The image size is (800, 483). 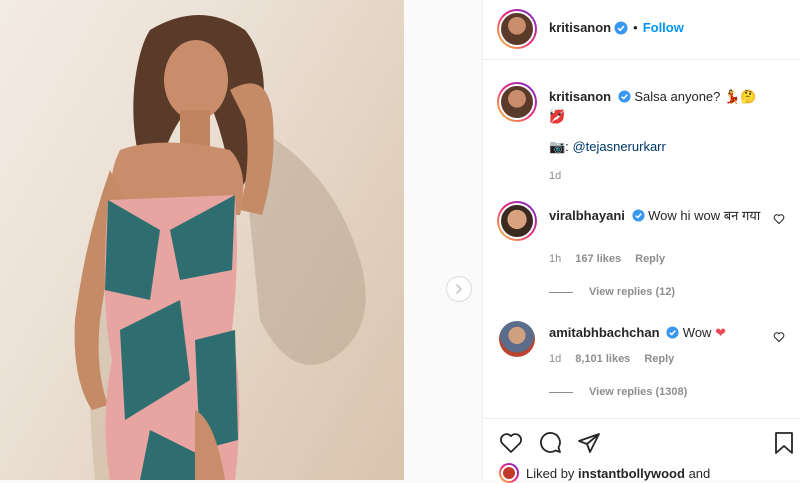 I want to click on caption-avatar, so click(x=517, y=102).